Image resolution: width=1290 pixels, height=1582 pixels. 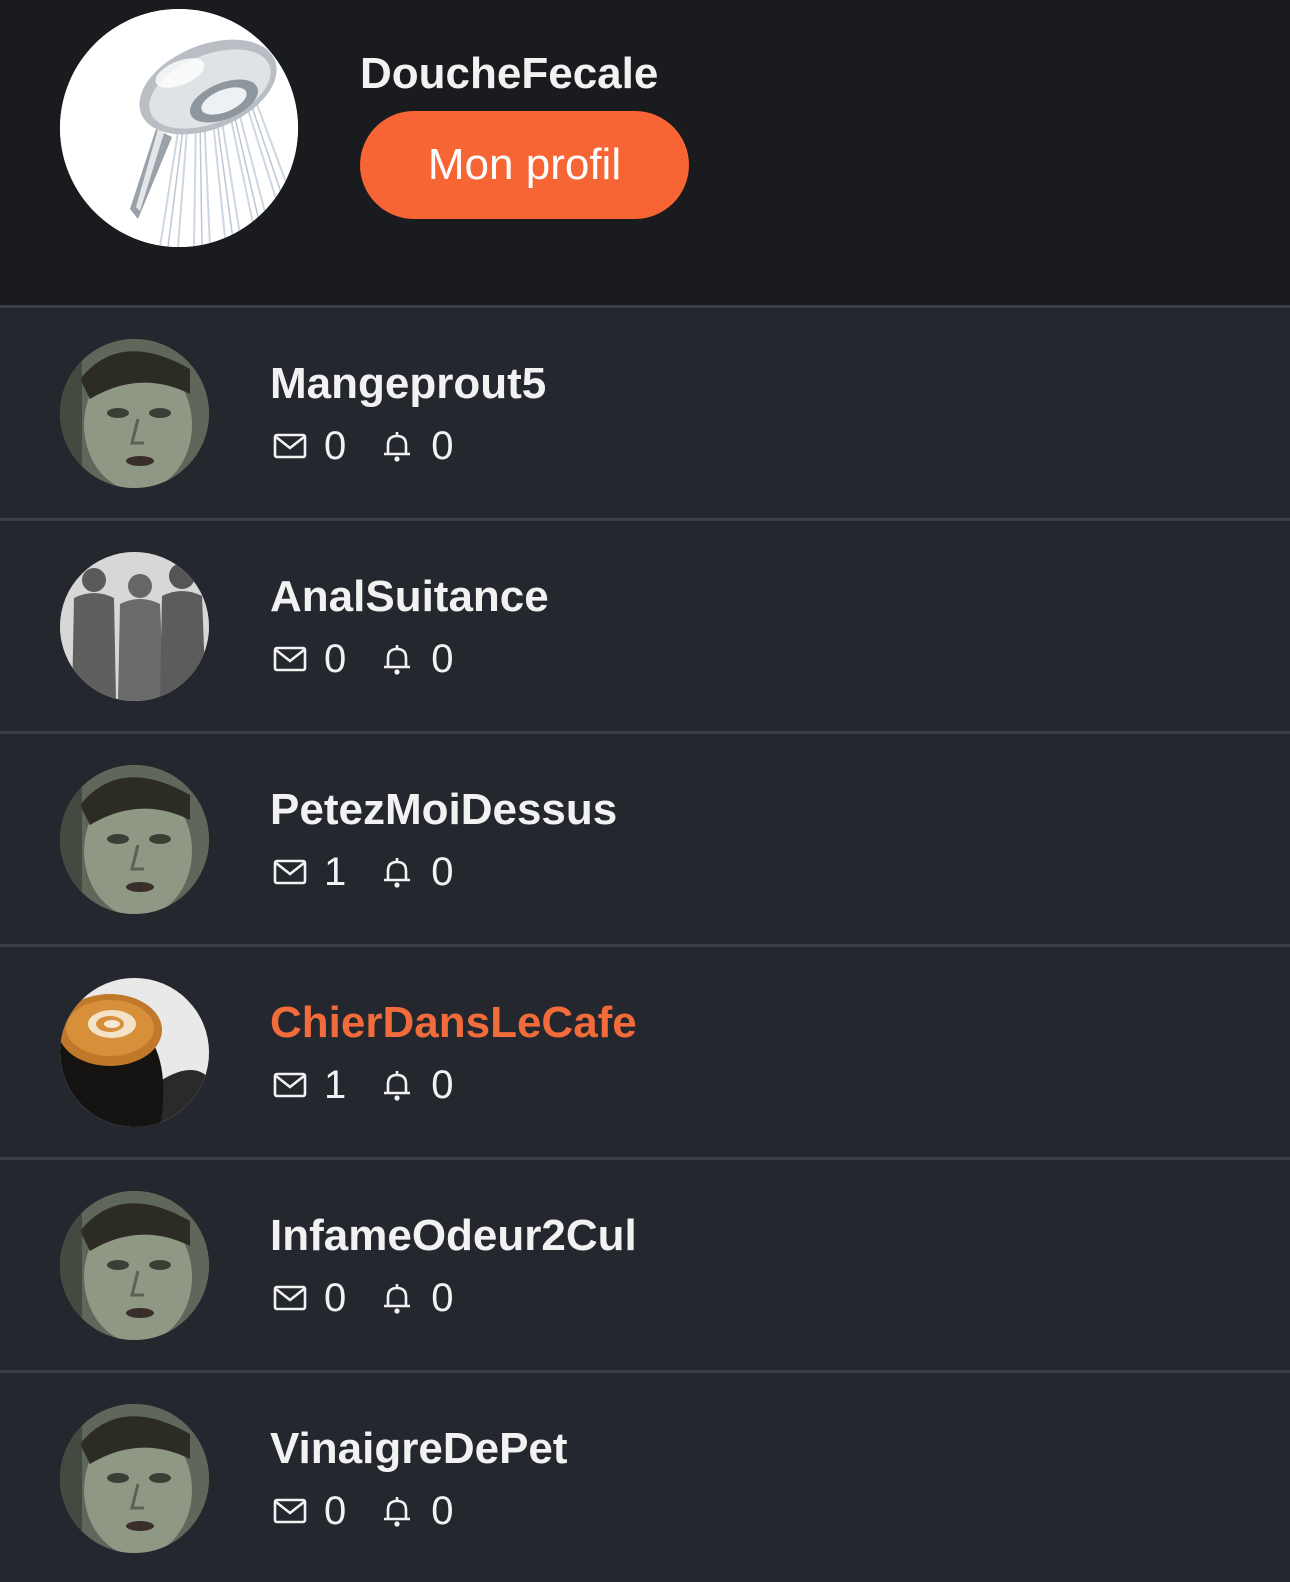 What do you see at coordinates (408, 383) in the screenshot?
I see `account-username: Mangeprout5` at bounding box center [408, 383].